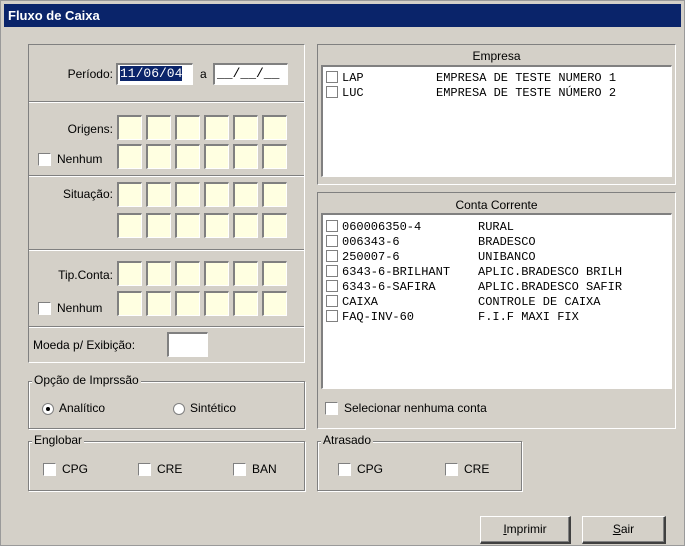  I want to click on conta-name: F.I.F MAXI FIX, so click(528, 317).